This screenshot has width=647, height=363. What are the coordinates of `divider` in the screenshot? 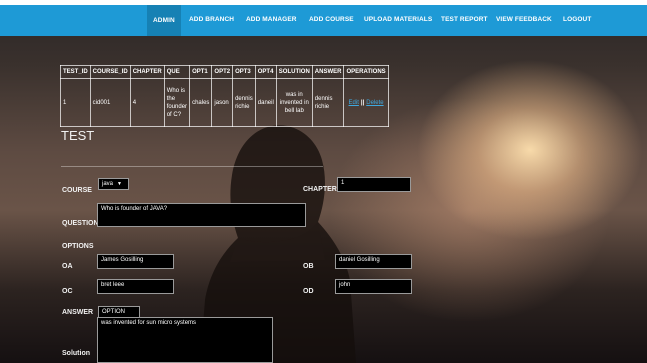 It's located at (192, 166).